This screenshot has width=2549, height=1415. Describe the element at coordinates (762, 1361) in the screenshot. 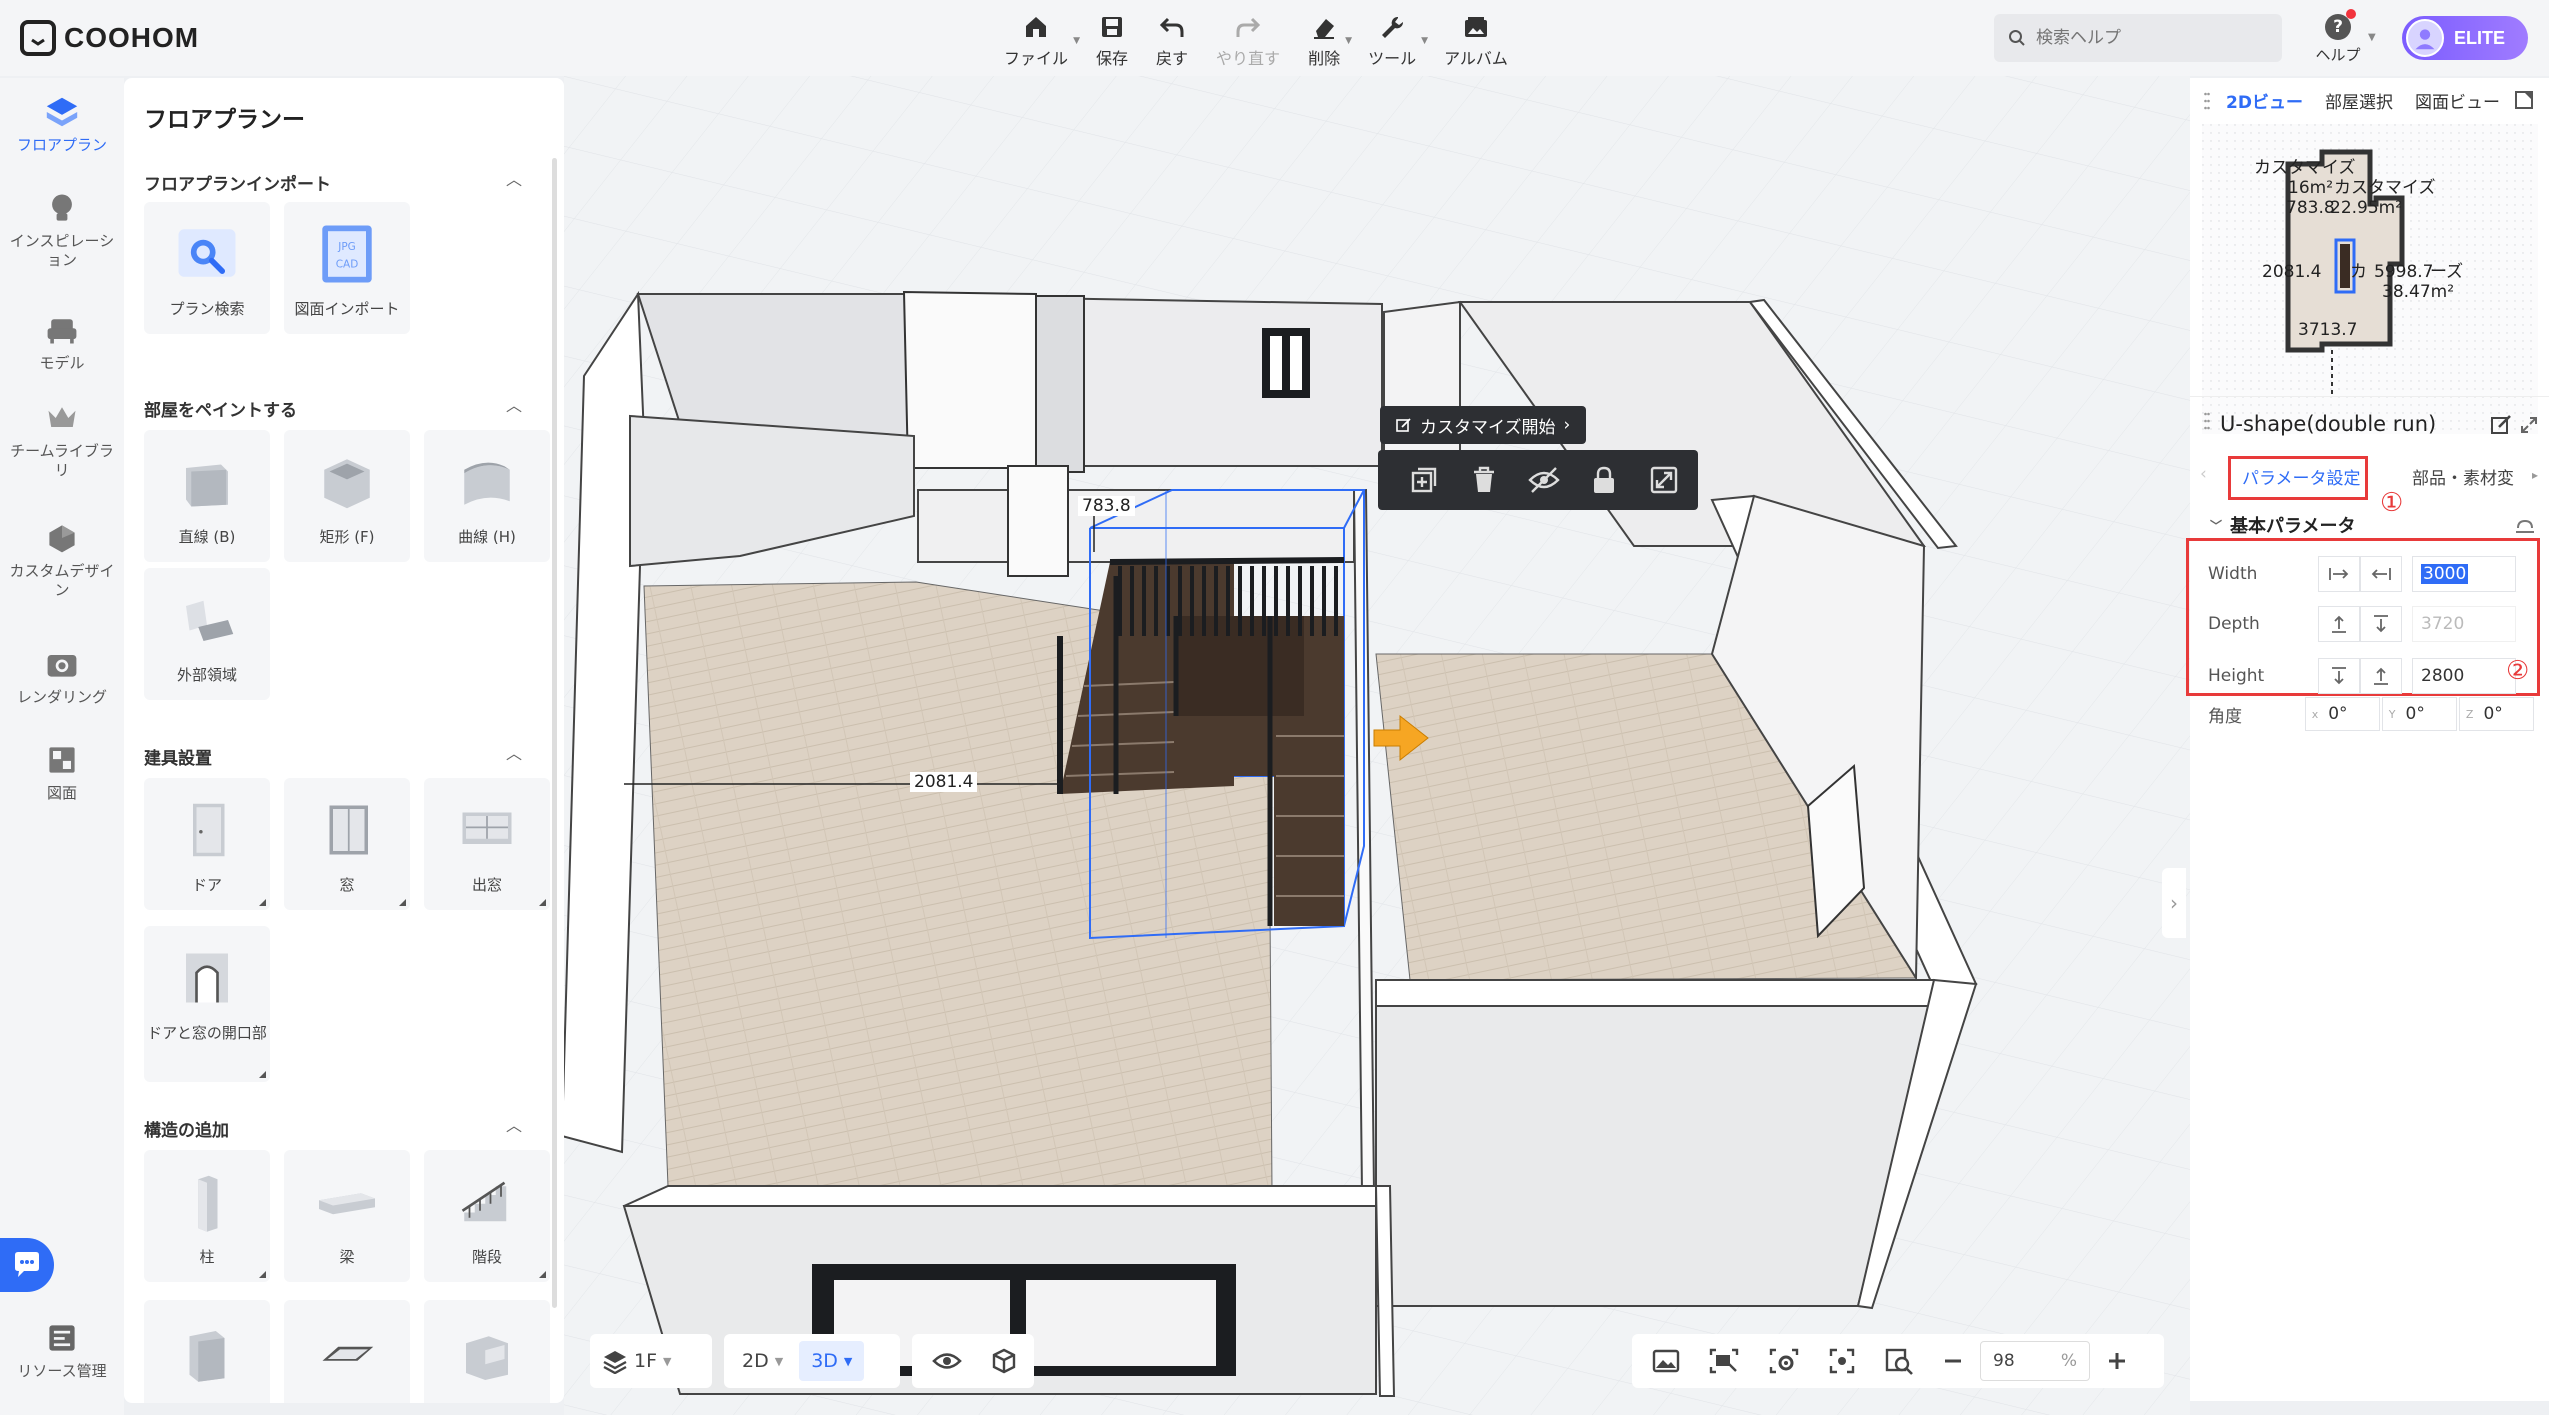

I see `view-2d-button: 2D ▼` at that location.